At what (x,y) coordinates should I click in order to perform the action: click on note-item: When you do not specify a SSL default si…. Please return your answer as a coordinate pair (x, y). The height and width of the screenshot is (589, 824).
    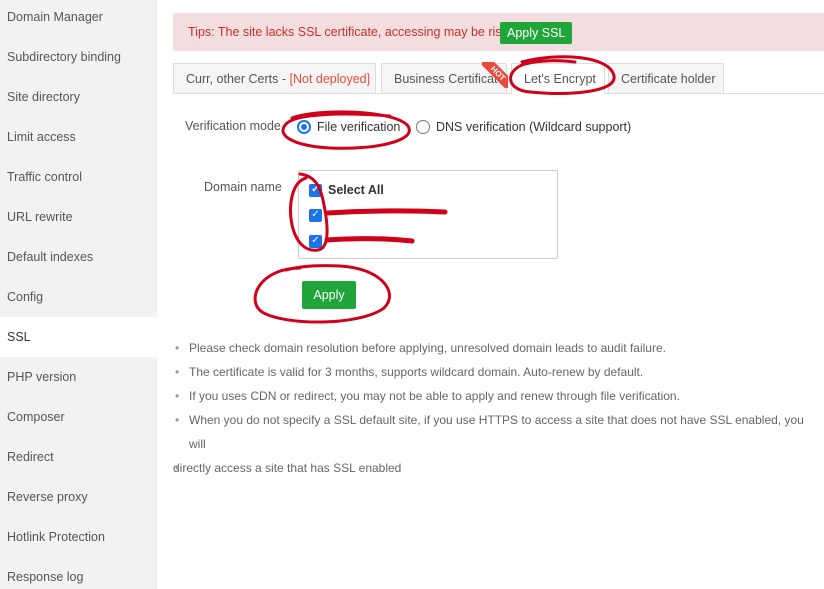
    Looking at the image, I should click on (495, 432).